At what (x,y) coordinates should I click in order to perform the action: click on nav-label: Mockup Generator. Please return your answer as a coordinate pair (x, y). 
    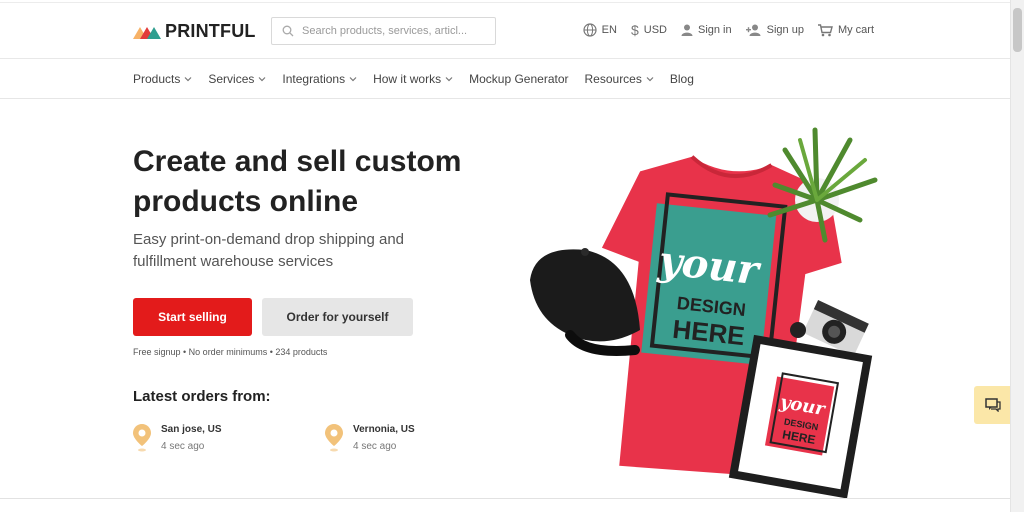
    Looking at the image, I should click on (519, 79).